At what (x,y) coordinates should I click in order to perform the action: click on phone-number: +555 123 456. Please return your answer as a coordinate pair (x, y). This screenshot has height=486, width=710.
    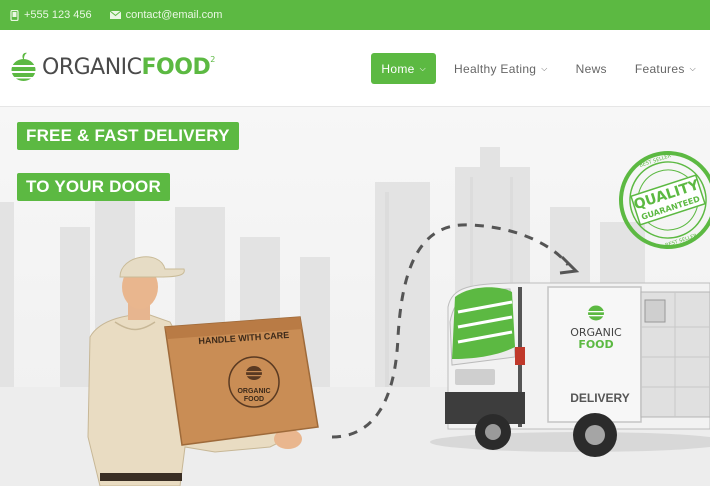
    Looking at the image, I should click on (58, 15).